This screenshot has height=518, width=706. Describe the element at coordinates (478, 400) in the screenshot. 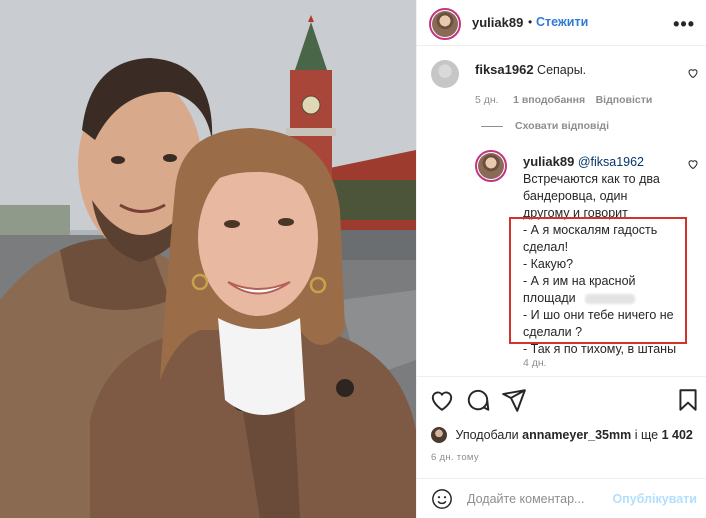

I see `comment-icon` at that location.